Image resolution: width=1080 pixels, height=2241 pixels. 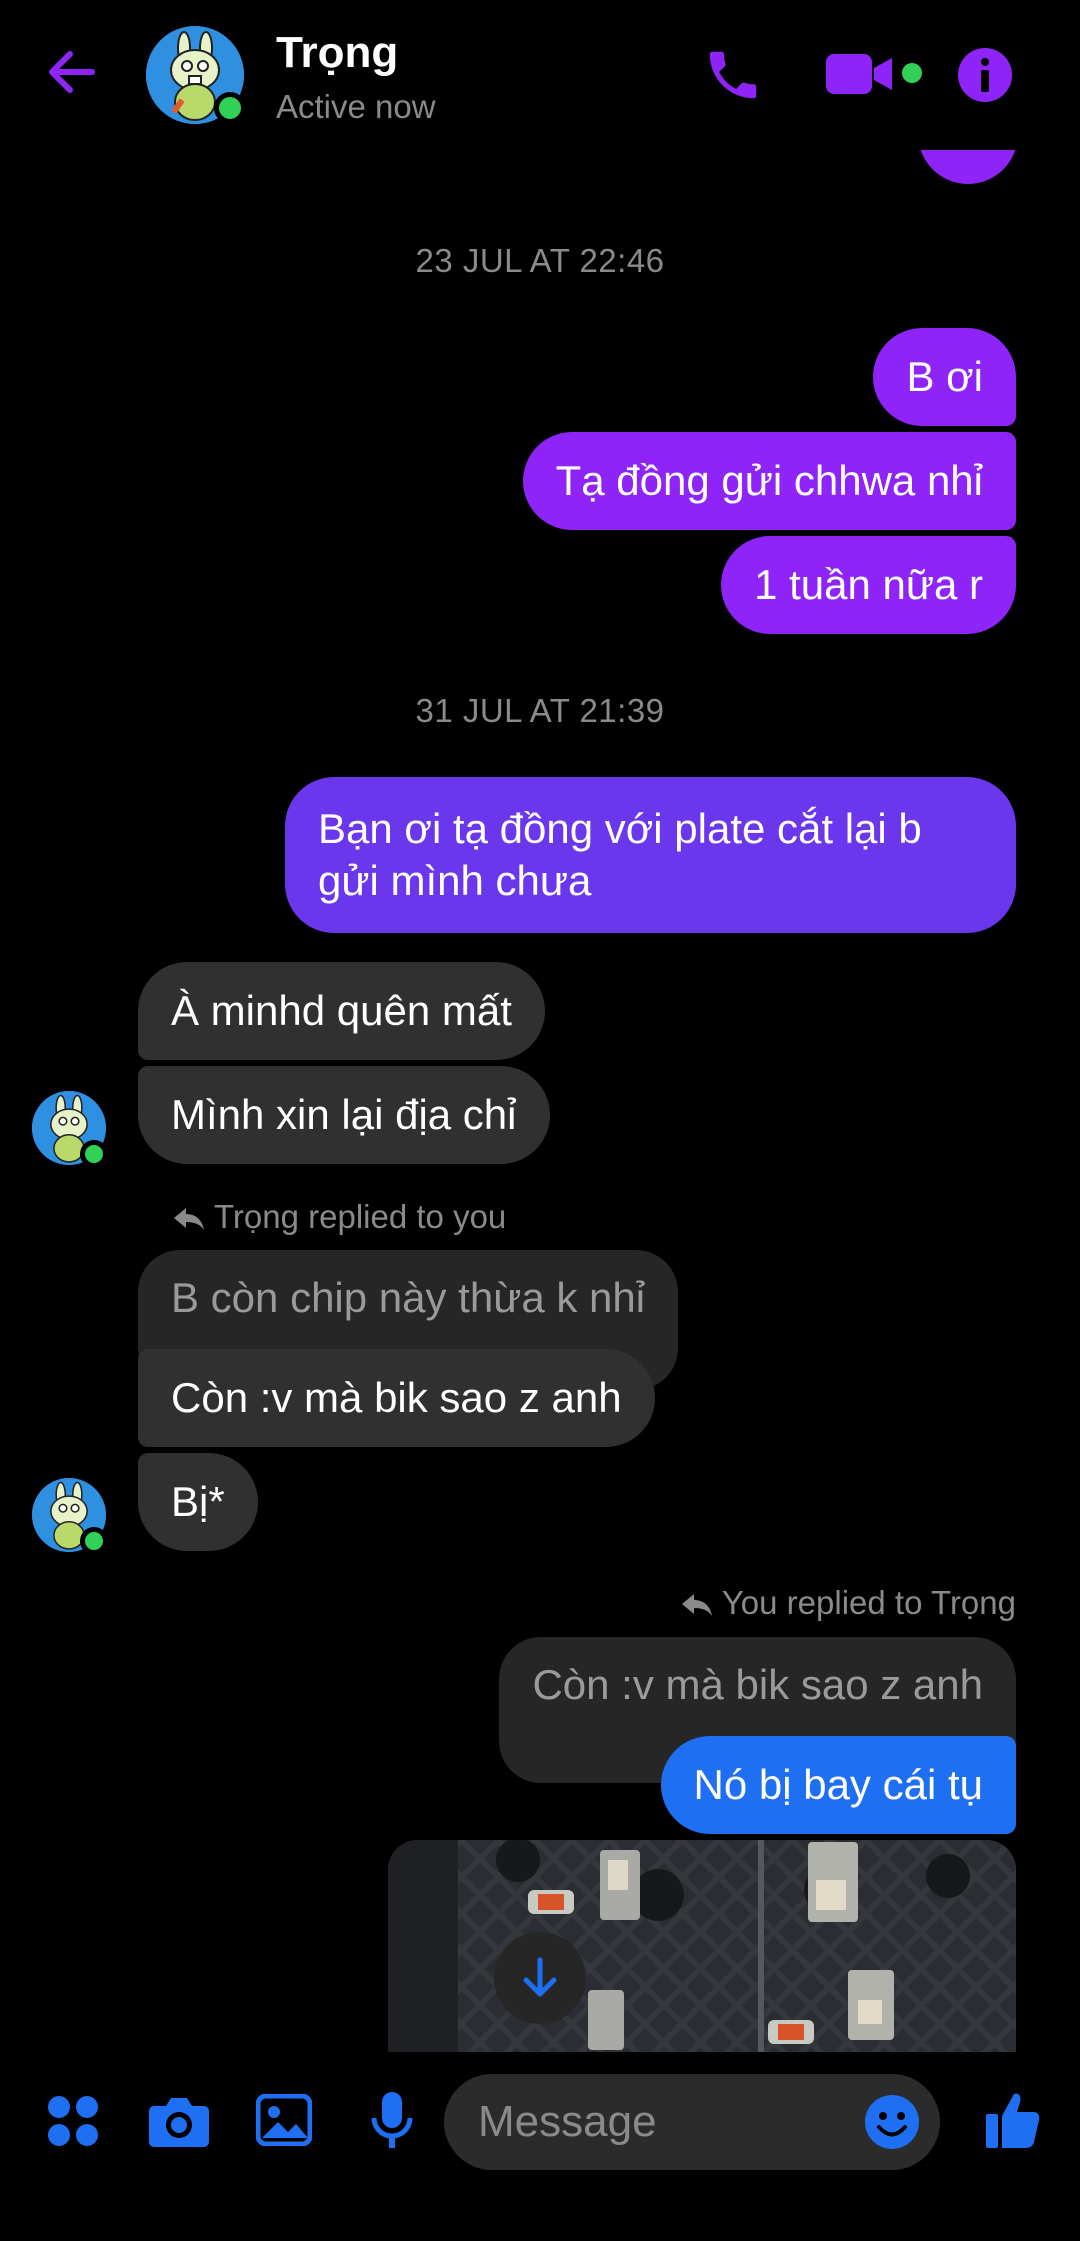 I want to click on message-bubble-received: À minhd quên mất, so click(x=341, y=1011).